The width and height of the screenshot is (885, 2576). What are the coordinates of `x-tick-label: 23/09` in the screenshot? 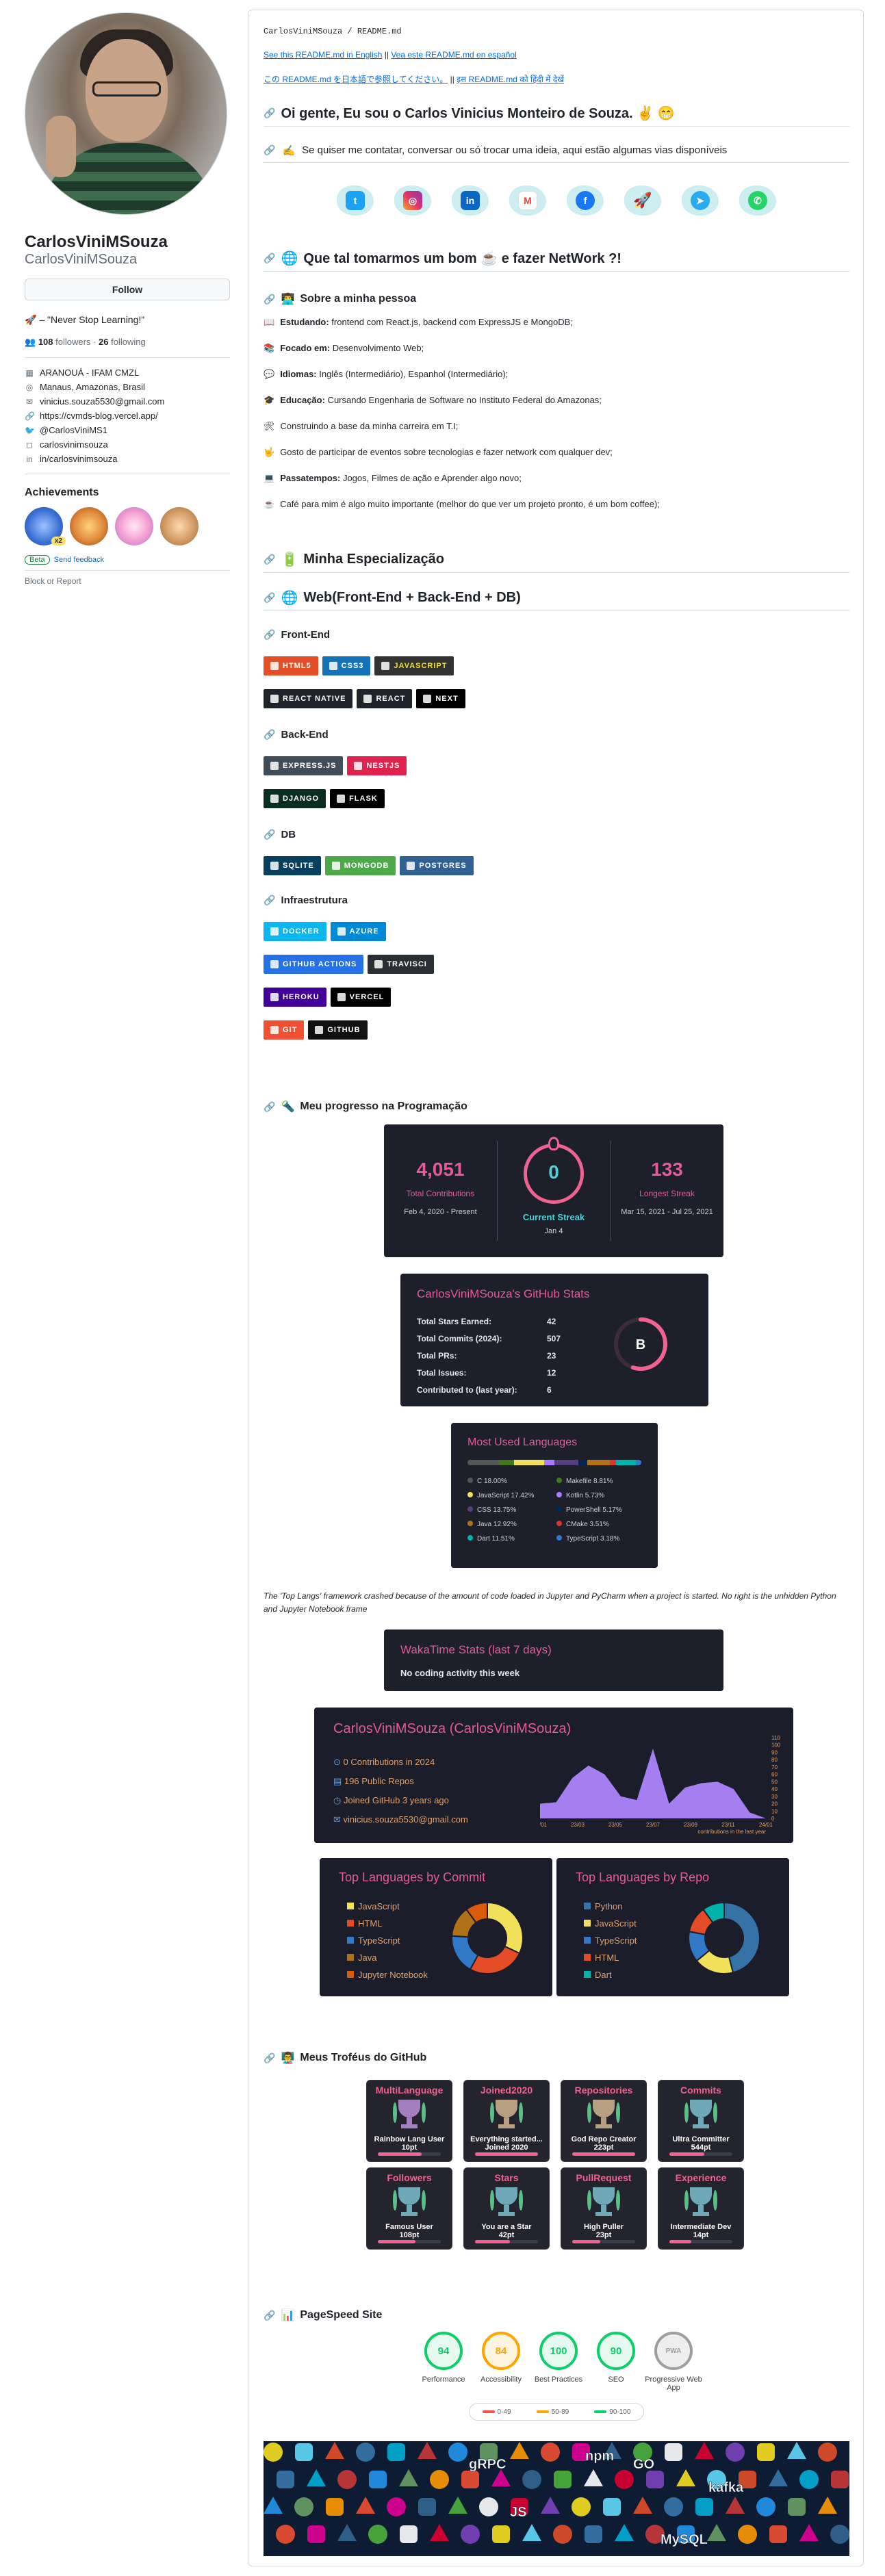 It's located at (691, 1825).